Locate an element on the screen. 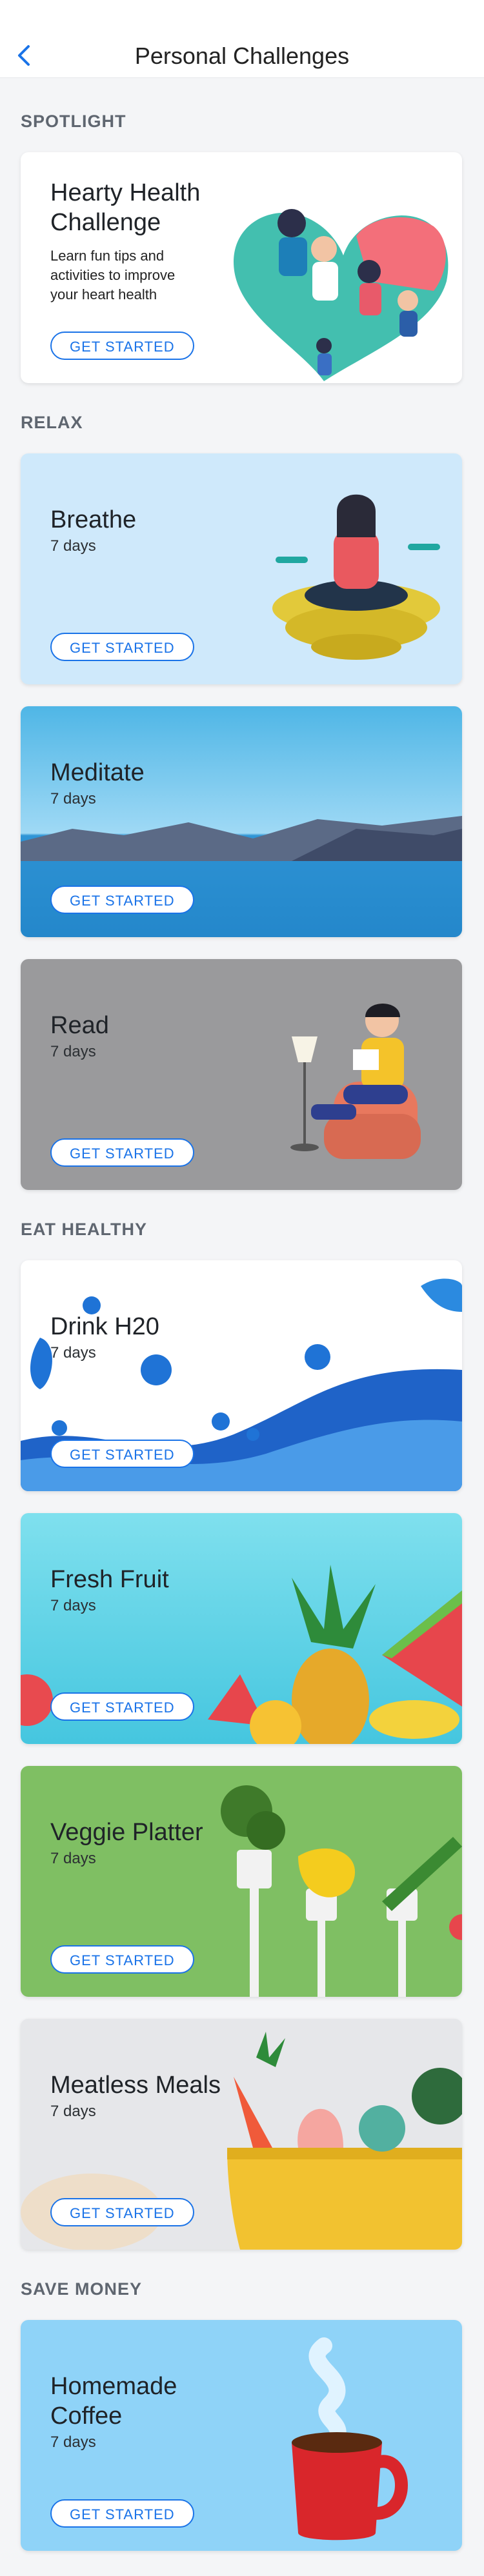 The width and height of the screenshot is (484, 2576). page-title: Personal Challenges is located at coordinates (242, 56).